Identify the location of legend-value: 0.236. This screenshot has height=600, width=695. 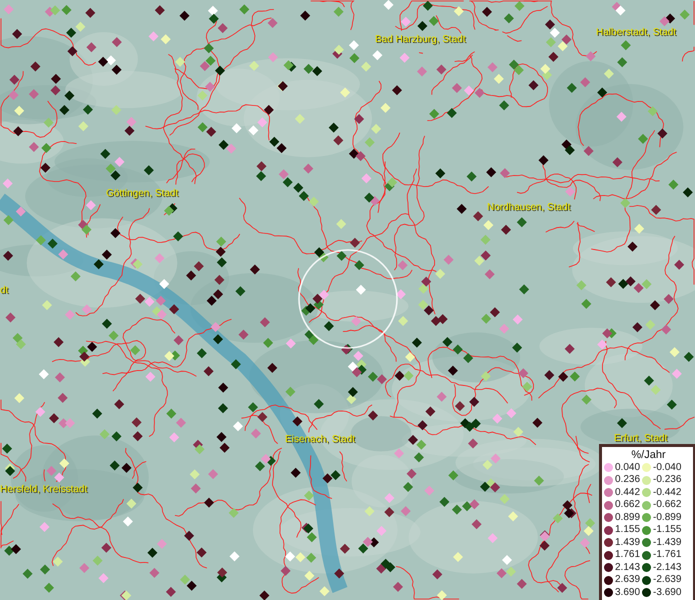
(627, 480).